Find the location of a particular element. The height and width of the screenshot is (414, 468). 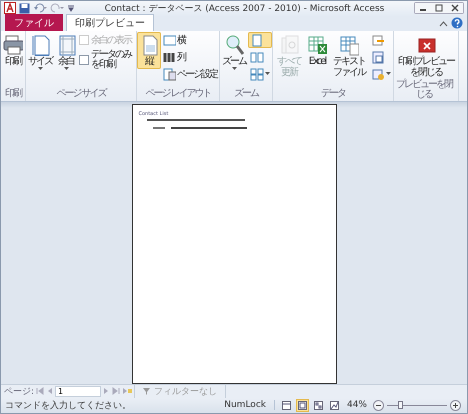

close-button is located at coordinates (455, 8).